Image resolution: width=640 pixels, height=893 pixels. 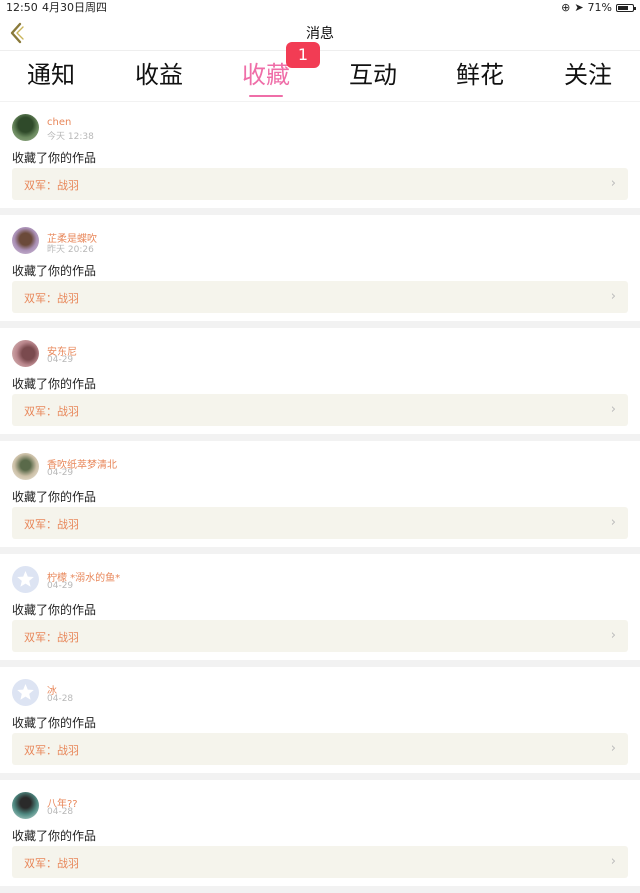 I want to click on active-tab-underline, so click(x=266, y=96).